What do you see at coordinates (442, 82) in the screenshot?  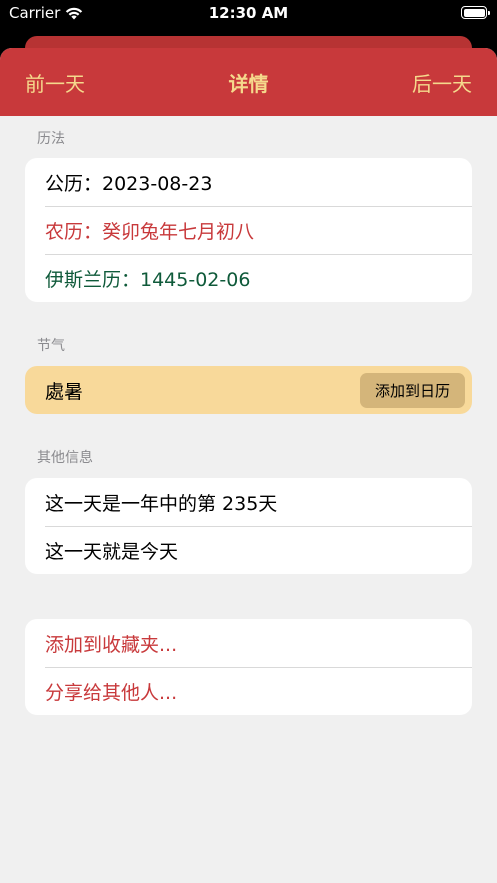 I see `next-day-button: 后一天` at bounding box center [442, 82].